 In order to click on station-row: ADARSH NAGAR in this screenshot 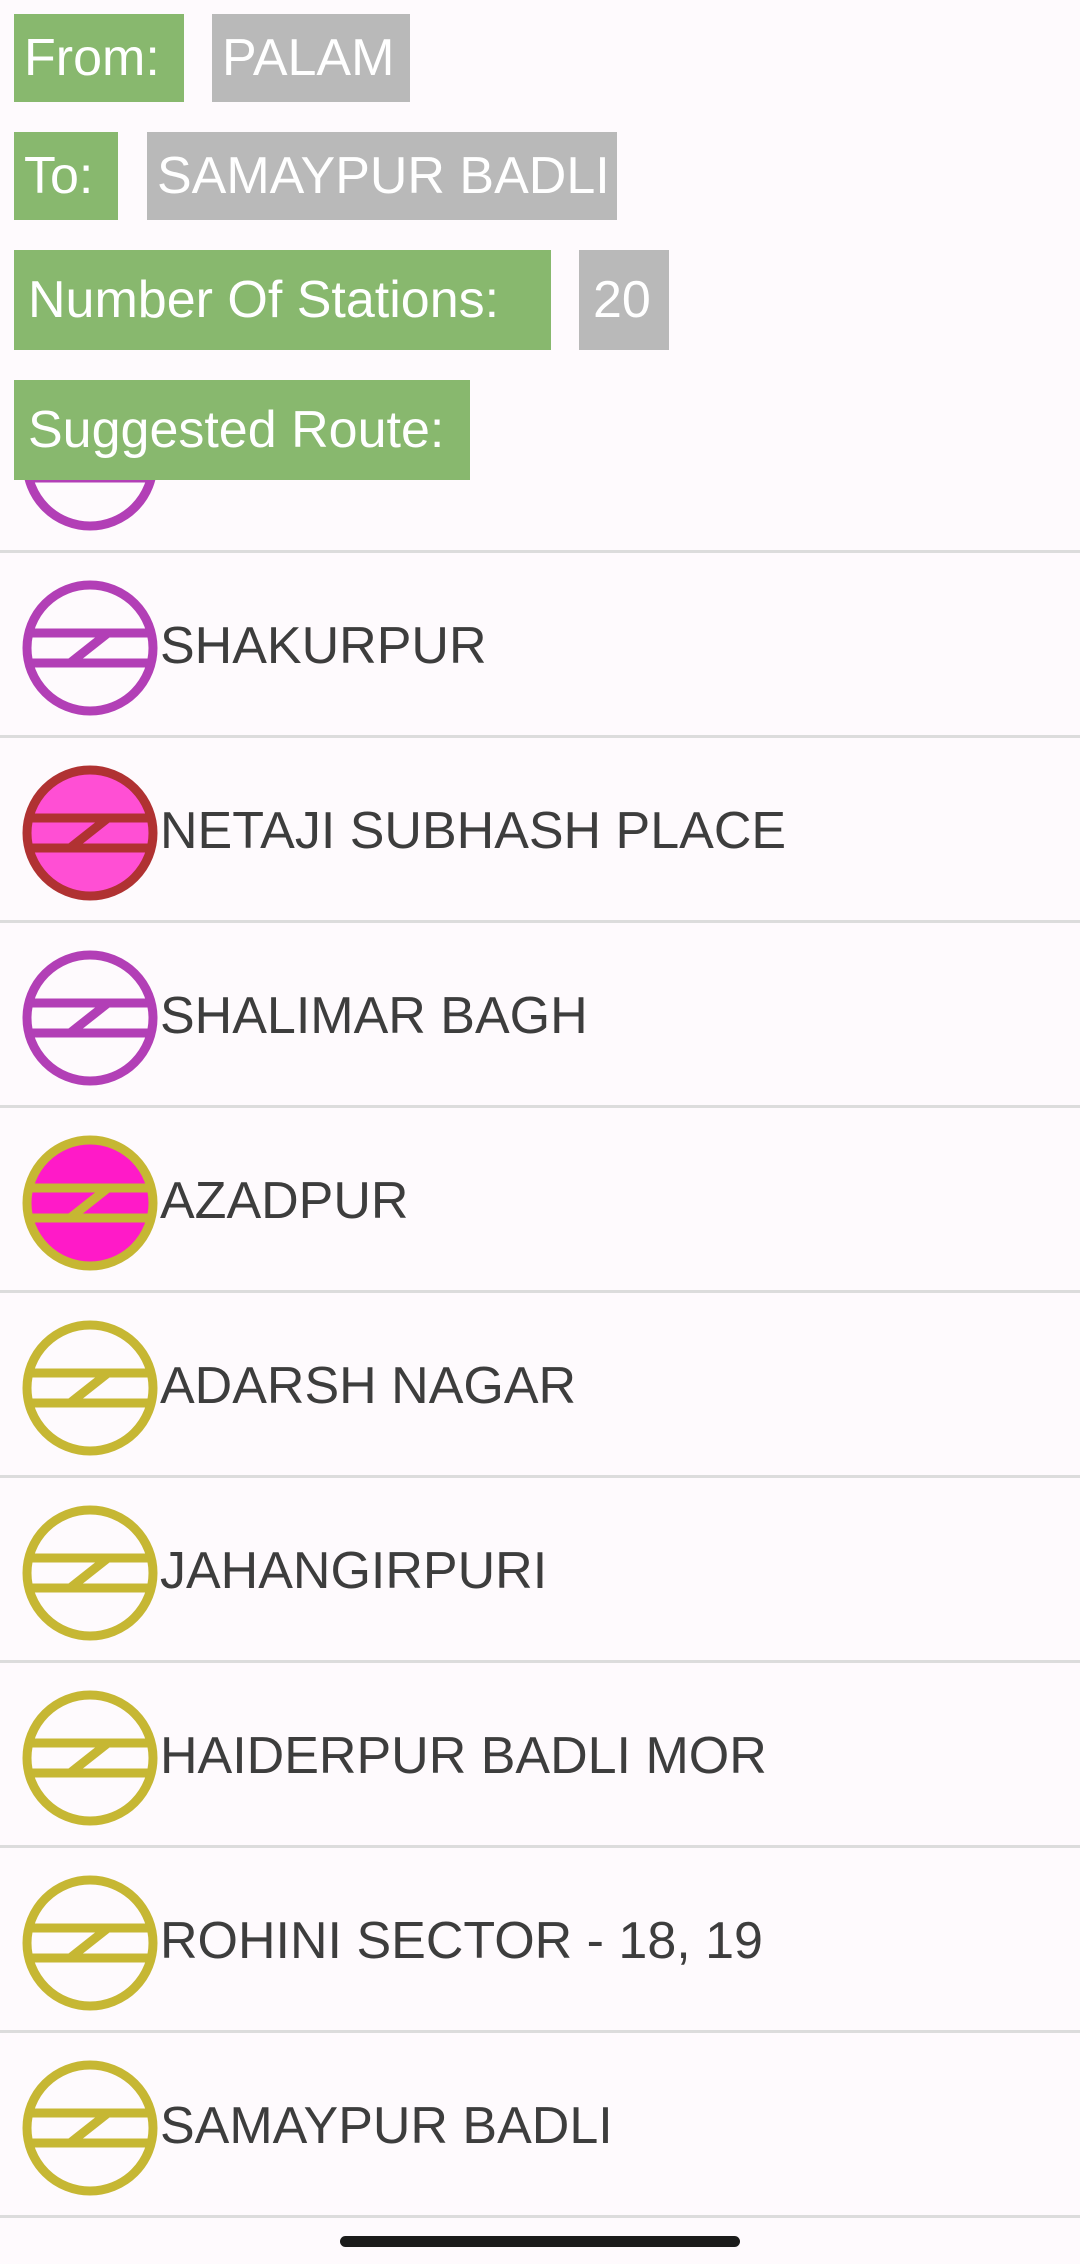, I will do `click(540, 1385)`.